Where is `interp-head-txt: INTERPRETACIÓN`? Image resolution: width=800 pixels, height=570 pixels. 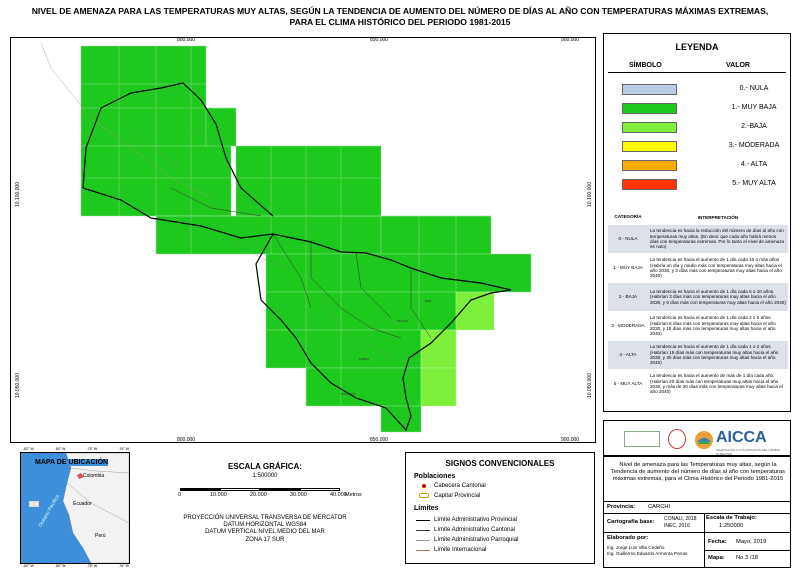
interp-head-txt: INTERPRETACIÓN is located at coordinates (718, 217).